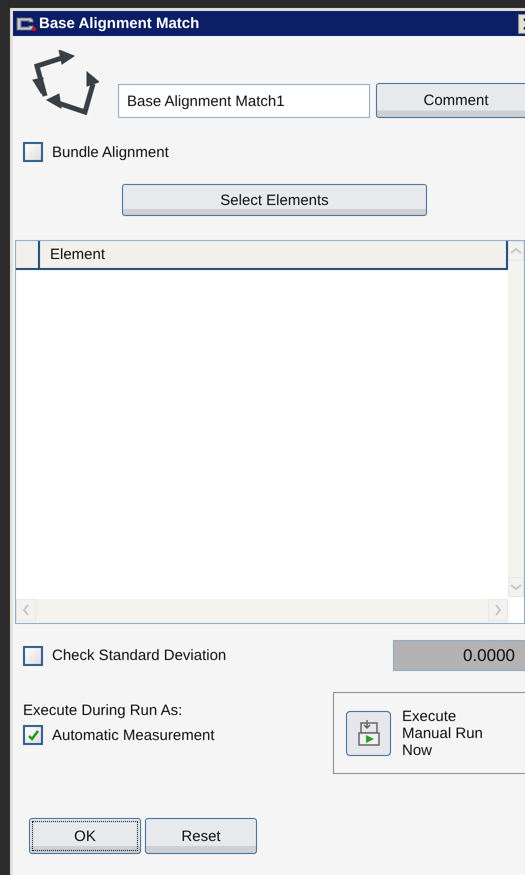 The height and width of the screenshot is (875, 525). Describe the element at coordinates (110, 152) in the screenshot. I see `checkbox-label: Bundle Alignment` at that location.